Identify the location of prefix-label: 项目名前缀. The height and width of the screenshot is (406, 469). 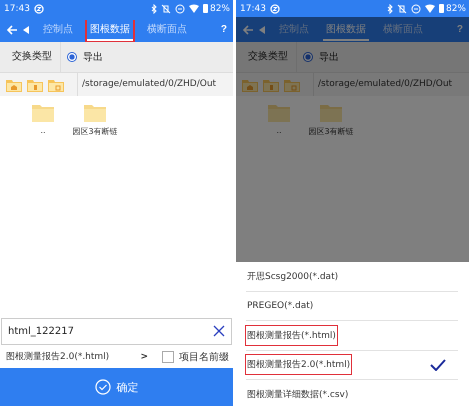
(204, 357).